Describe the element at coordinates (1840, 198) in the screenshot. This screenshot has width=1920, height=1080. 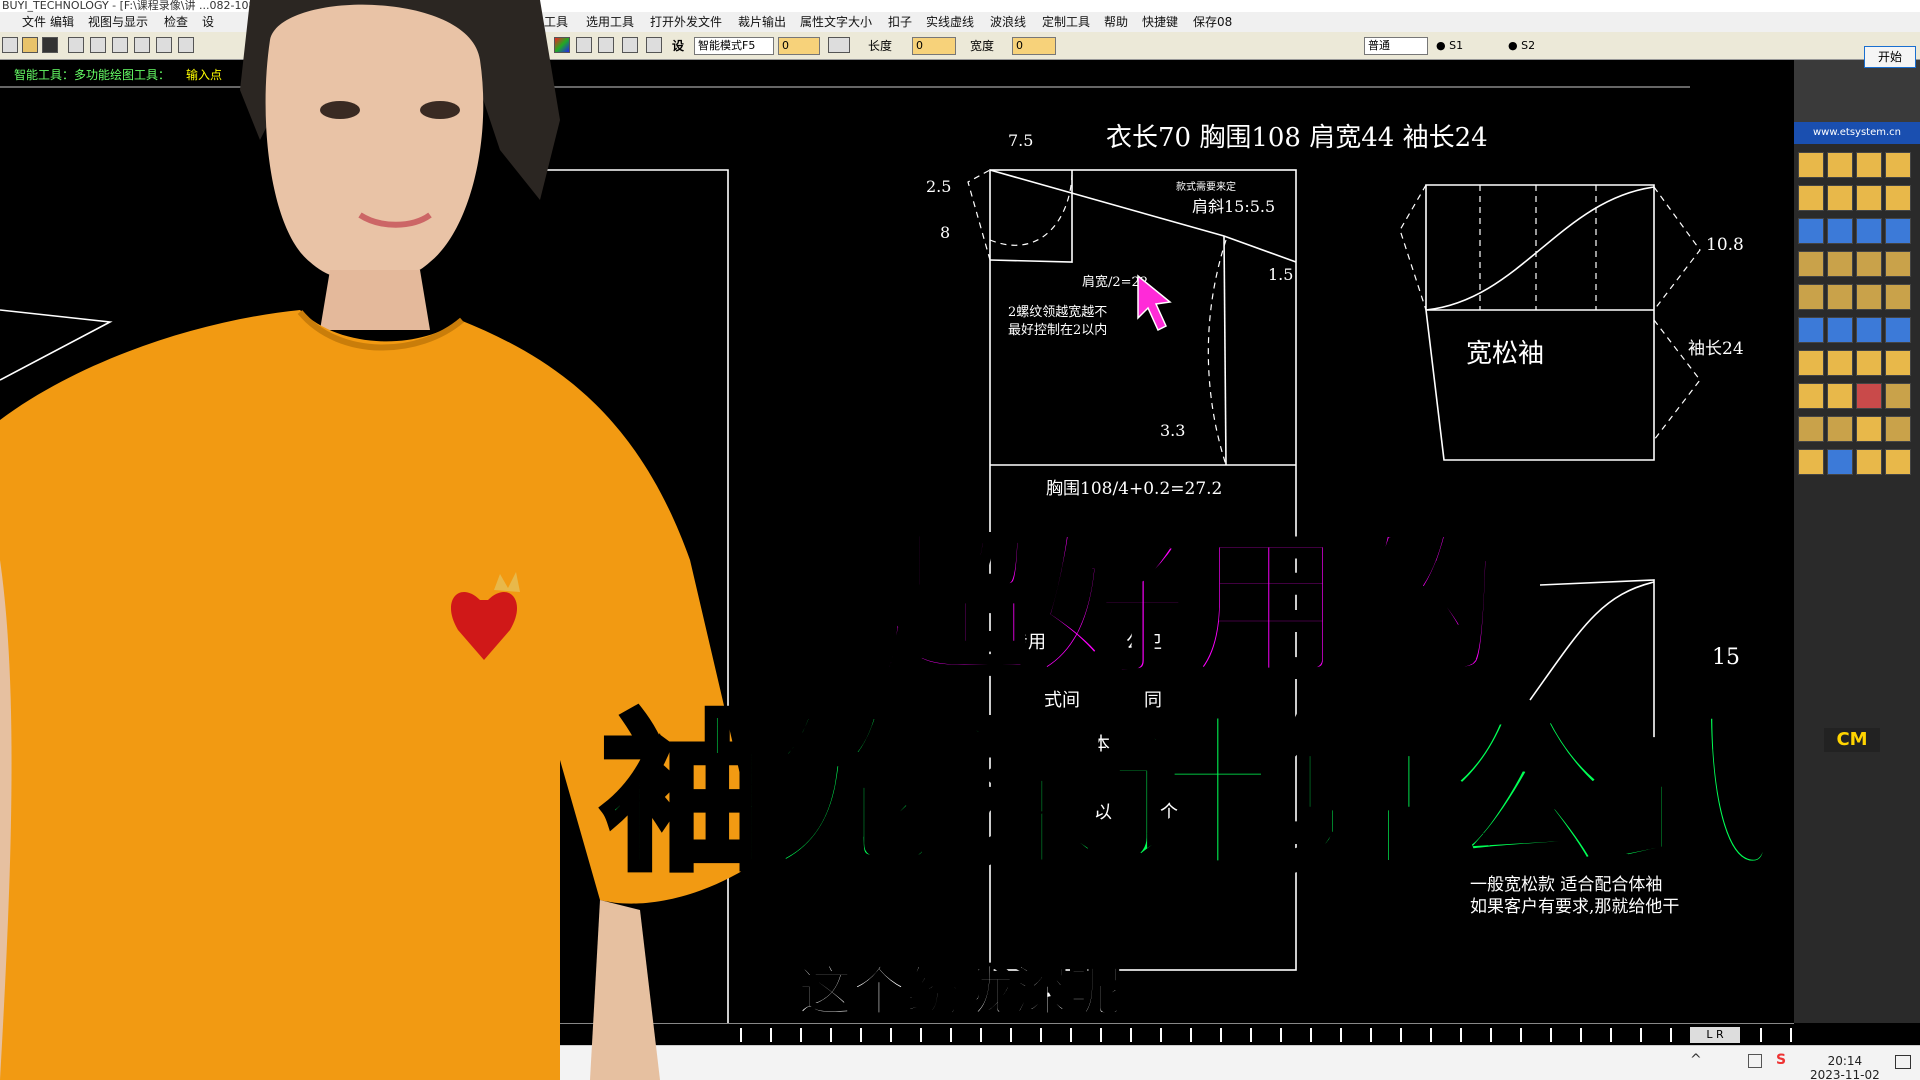
I see `tool-angle-icon` at that location.